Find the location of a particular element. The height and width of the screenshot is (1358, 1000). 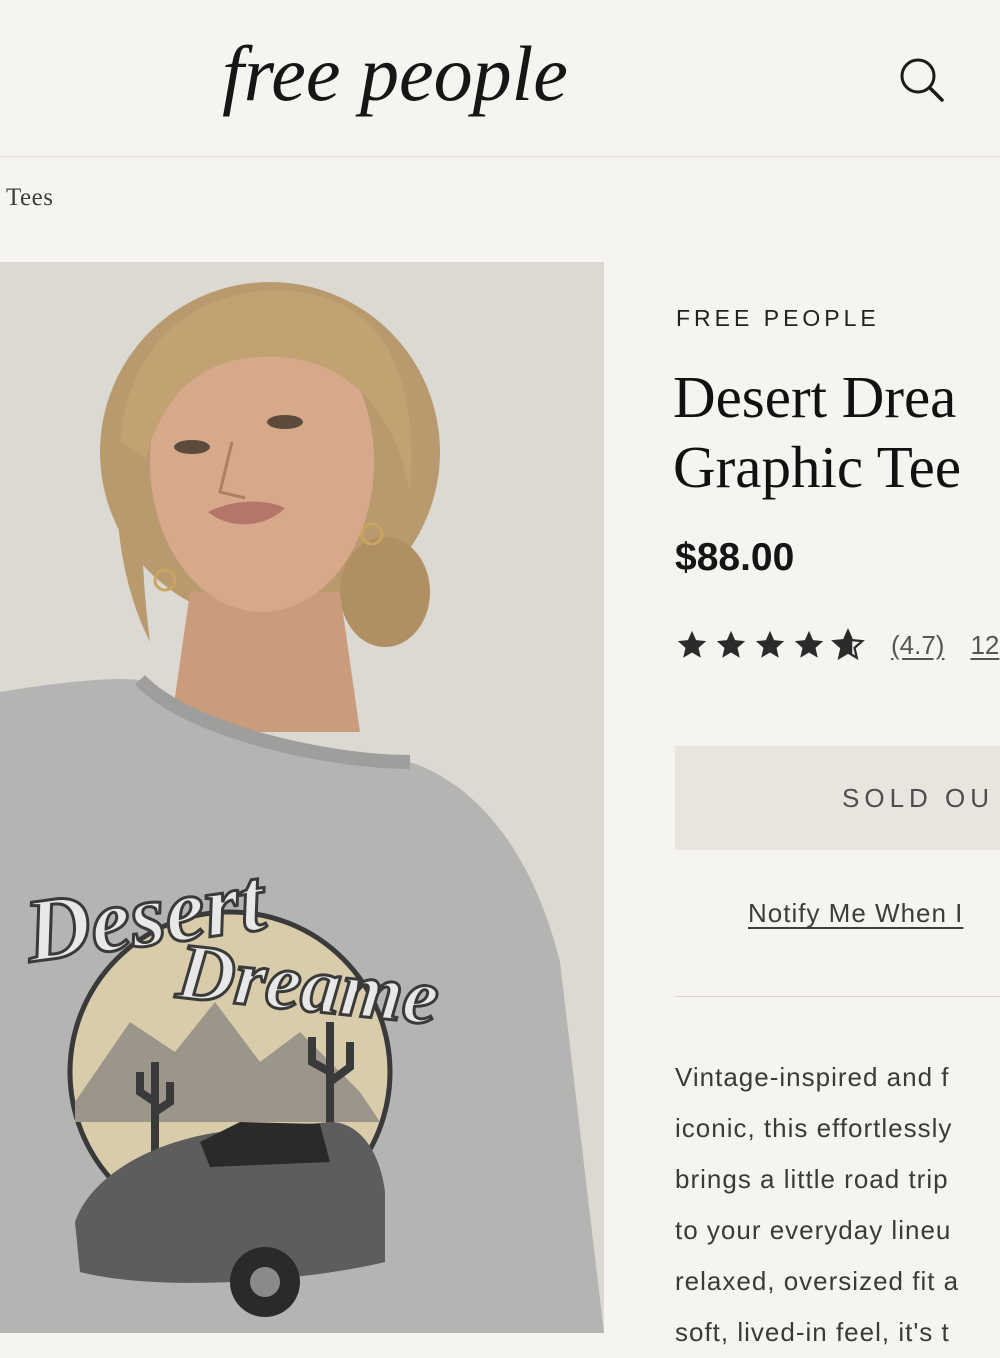

half-star-icon is located at coordinates (848, 644).